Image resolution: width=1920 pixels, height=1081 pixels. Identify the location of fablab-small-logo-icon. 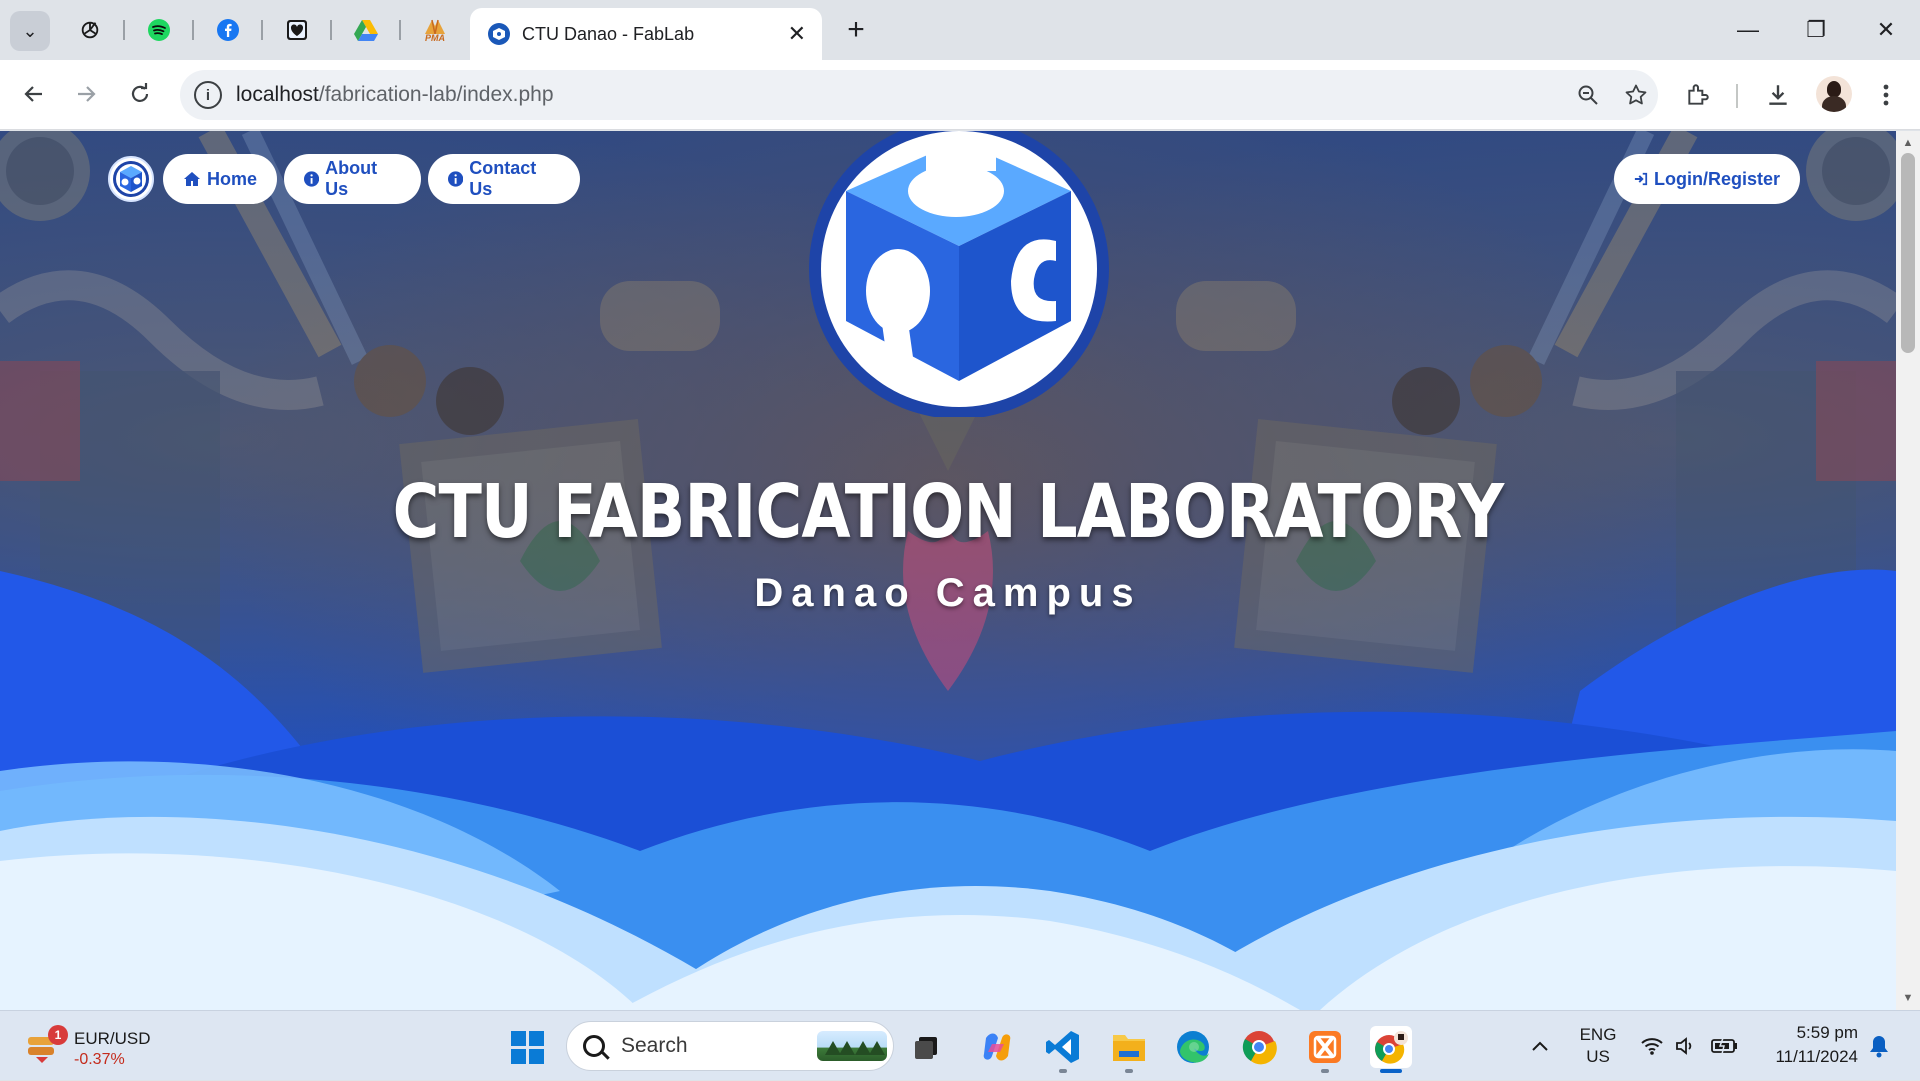
(131, 179).